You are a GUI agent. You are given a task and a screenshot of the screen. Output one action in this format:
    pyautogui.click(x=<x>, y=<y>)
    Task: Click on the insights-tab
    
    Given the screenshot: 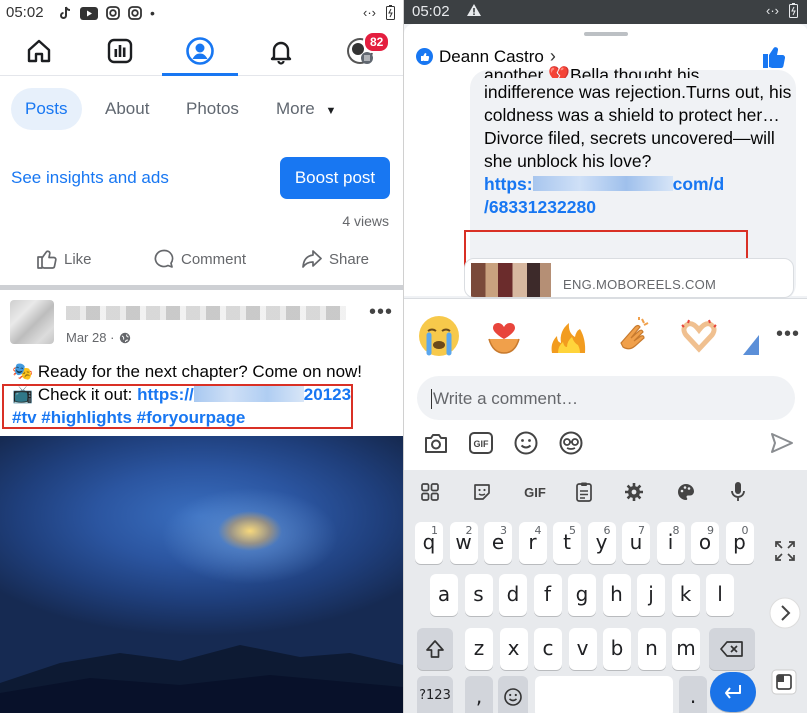 What is the action you would take?
    pyautogui.click(x=120, y=51)
    